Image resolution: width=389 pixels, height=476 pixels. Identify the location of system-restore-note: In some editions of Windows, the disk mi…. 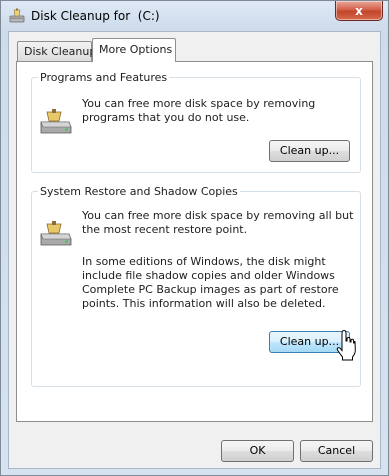
(210, 282).